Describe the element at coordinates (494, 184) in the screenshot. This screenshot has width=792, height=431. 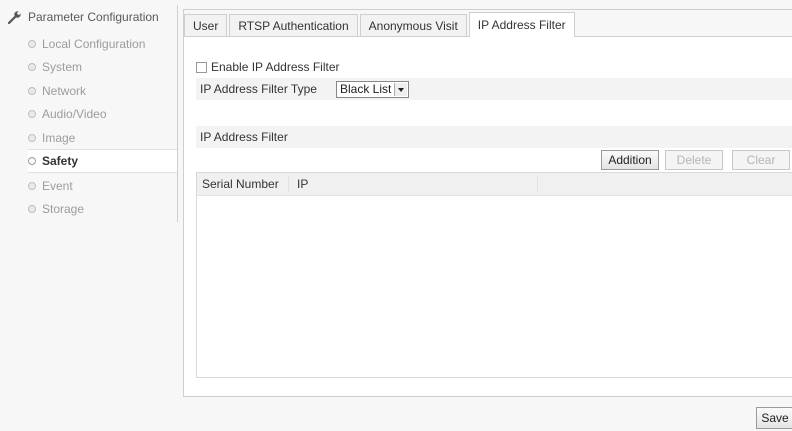
I see `table-header: Serial Number IP` at that location.